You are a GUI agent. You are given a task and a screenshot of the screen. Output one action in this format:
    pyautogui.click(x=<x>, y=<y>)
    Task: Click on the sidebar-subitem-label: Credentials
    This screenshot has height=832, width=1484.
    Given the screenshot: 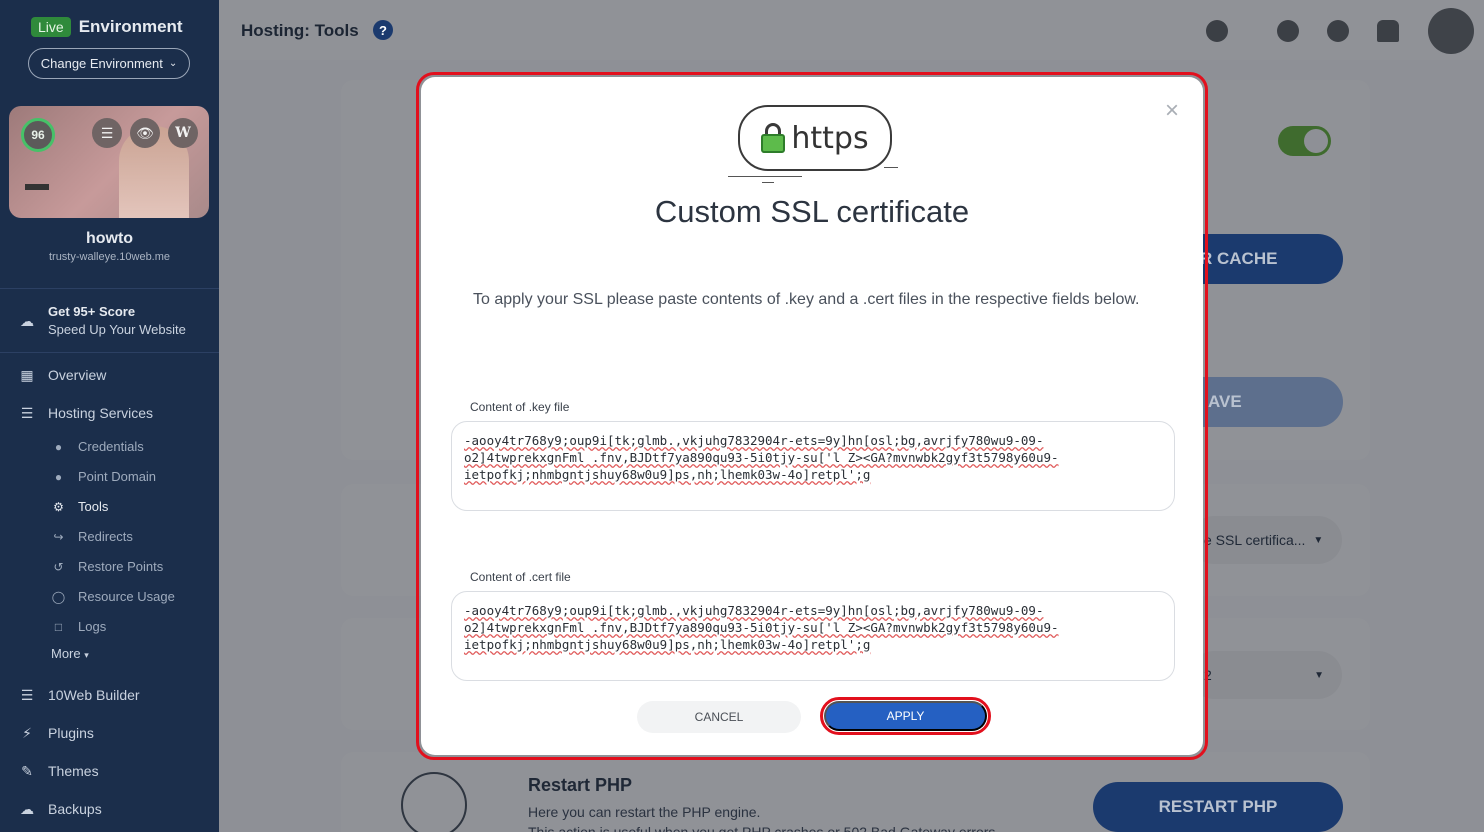 What is the action you would take?
    pyautogui.click(x=111, y=446)
    